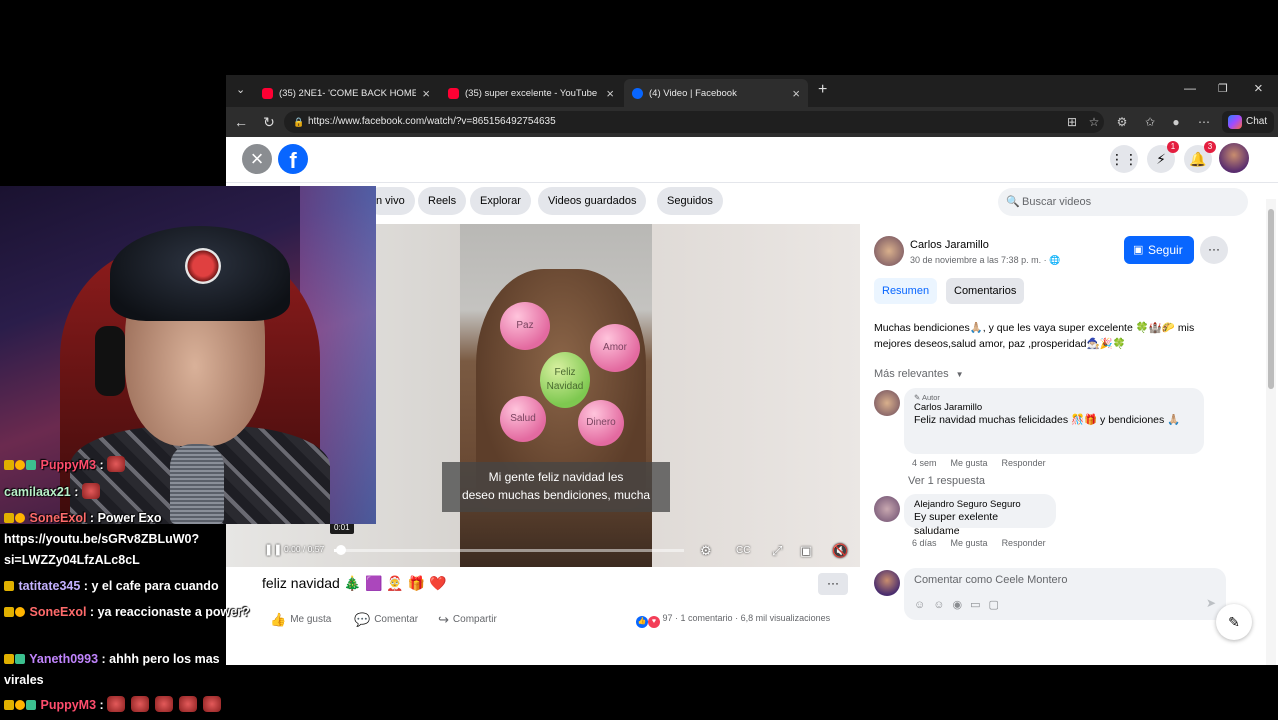  Describe the element at coordinates (942, 605) in the screenshot. I see `emoji-icon: ☺` at that location.